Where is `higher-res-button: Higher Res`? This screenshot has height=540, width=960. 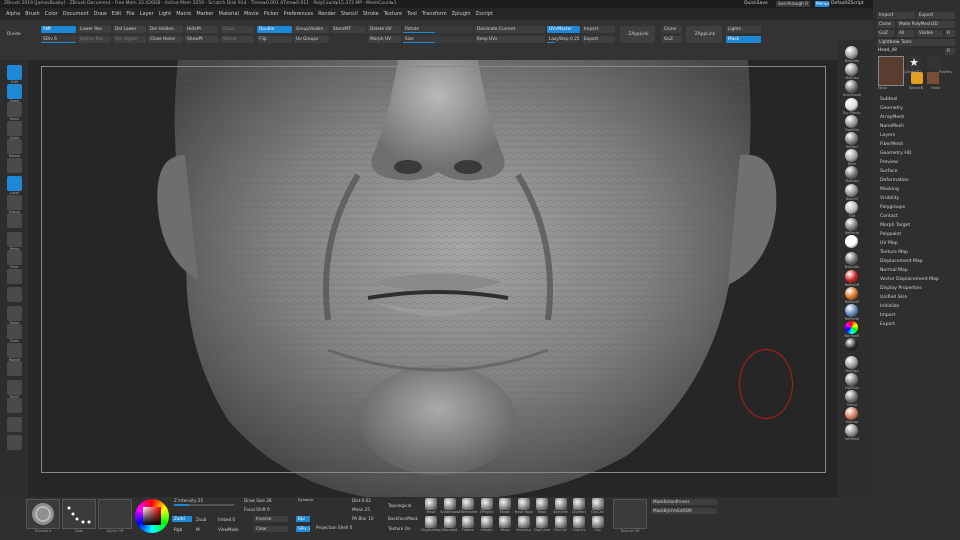
higher-res-button: Higher Res is located at coordinates (94, 39).